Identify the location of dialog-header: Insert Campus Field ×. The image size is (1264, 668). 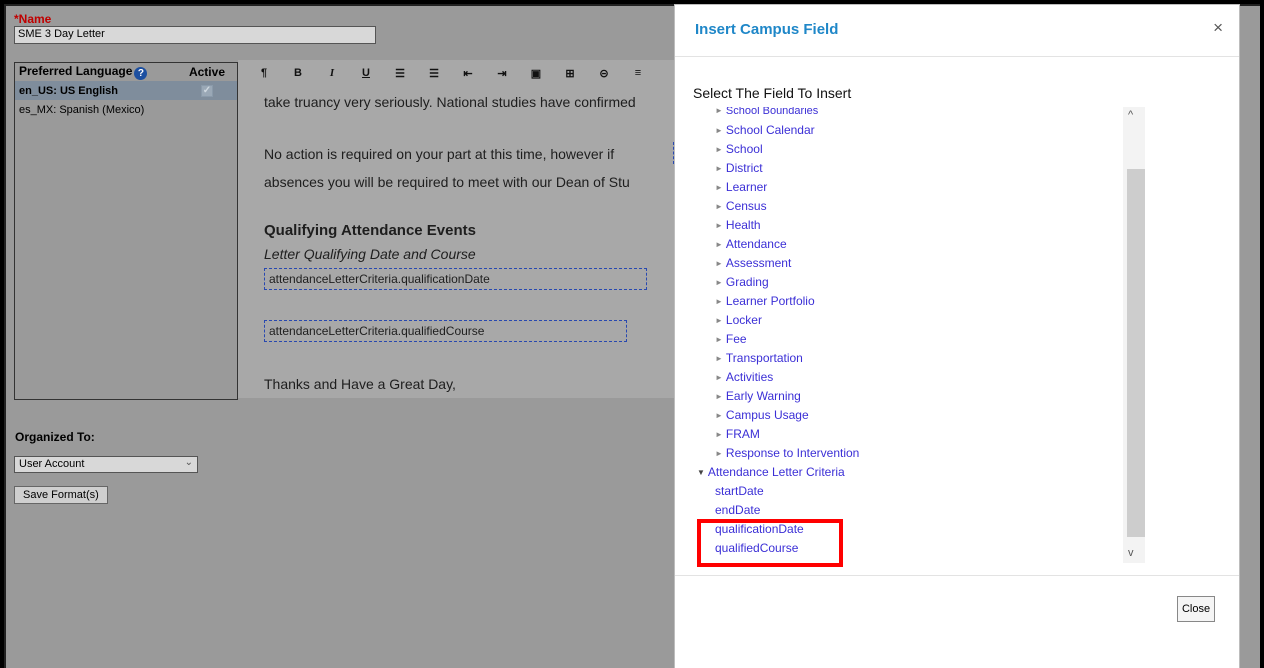
(957, 31).